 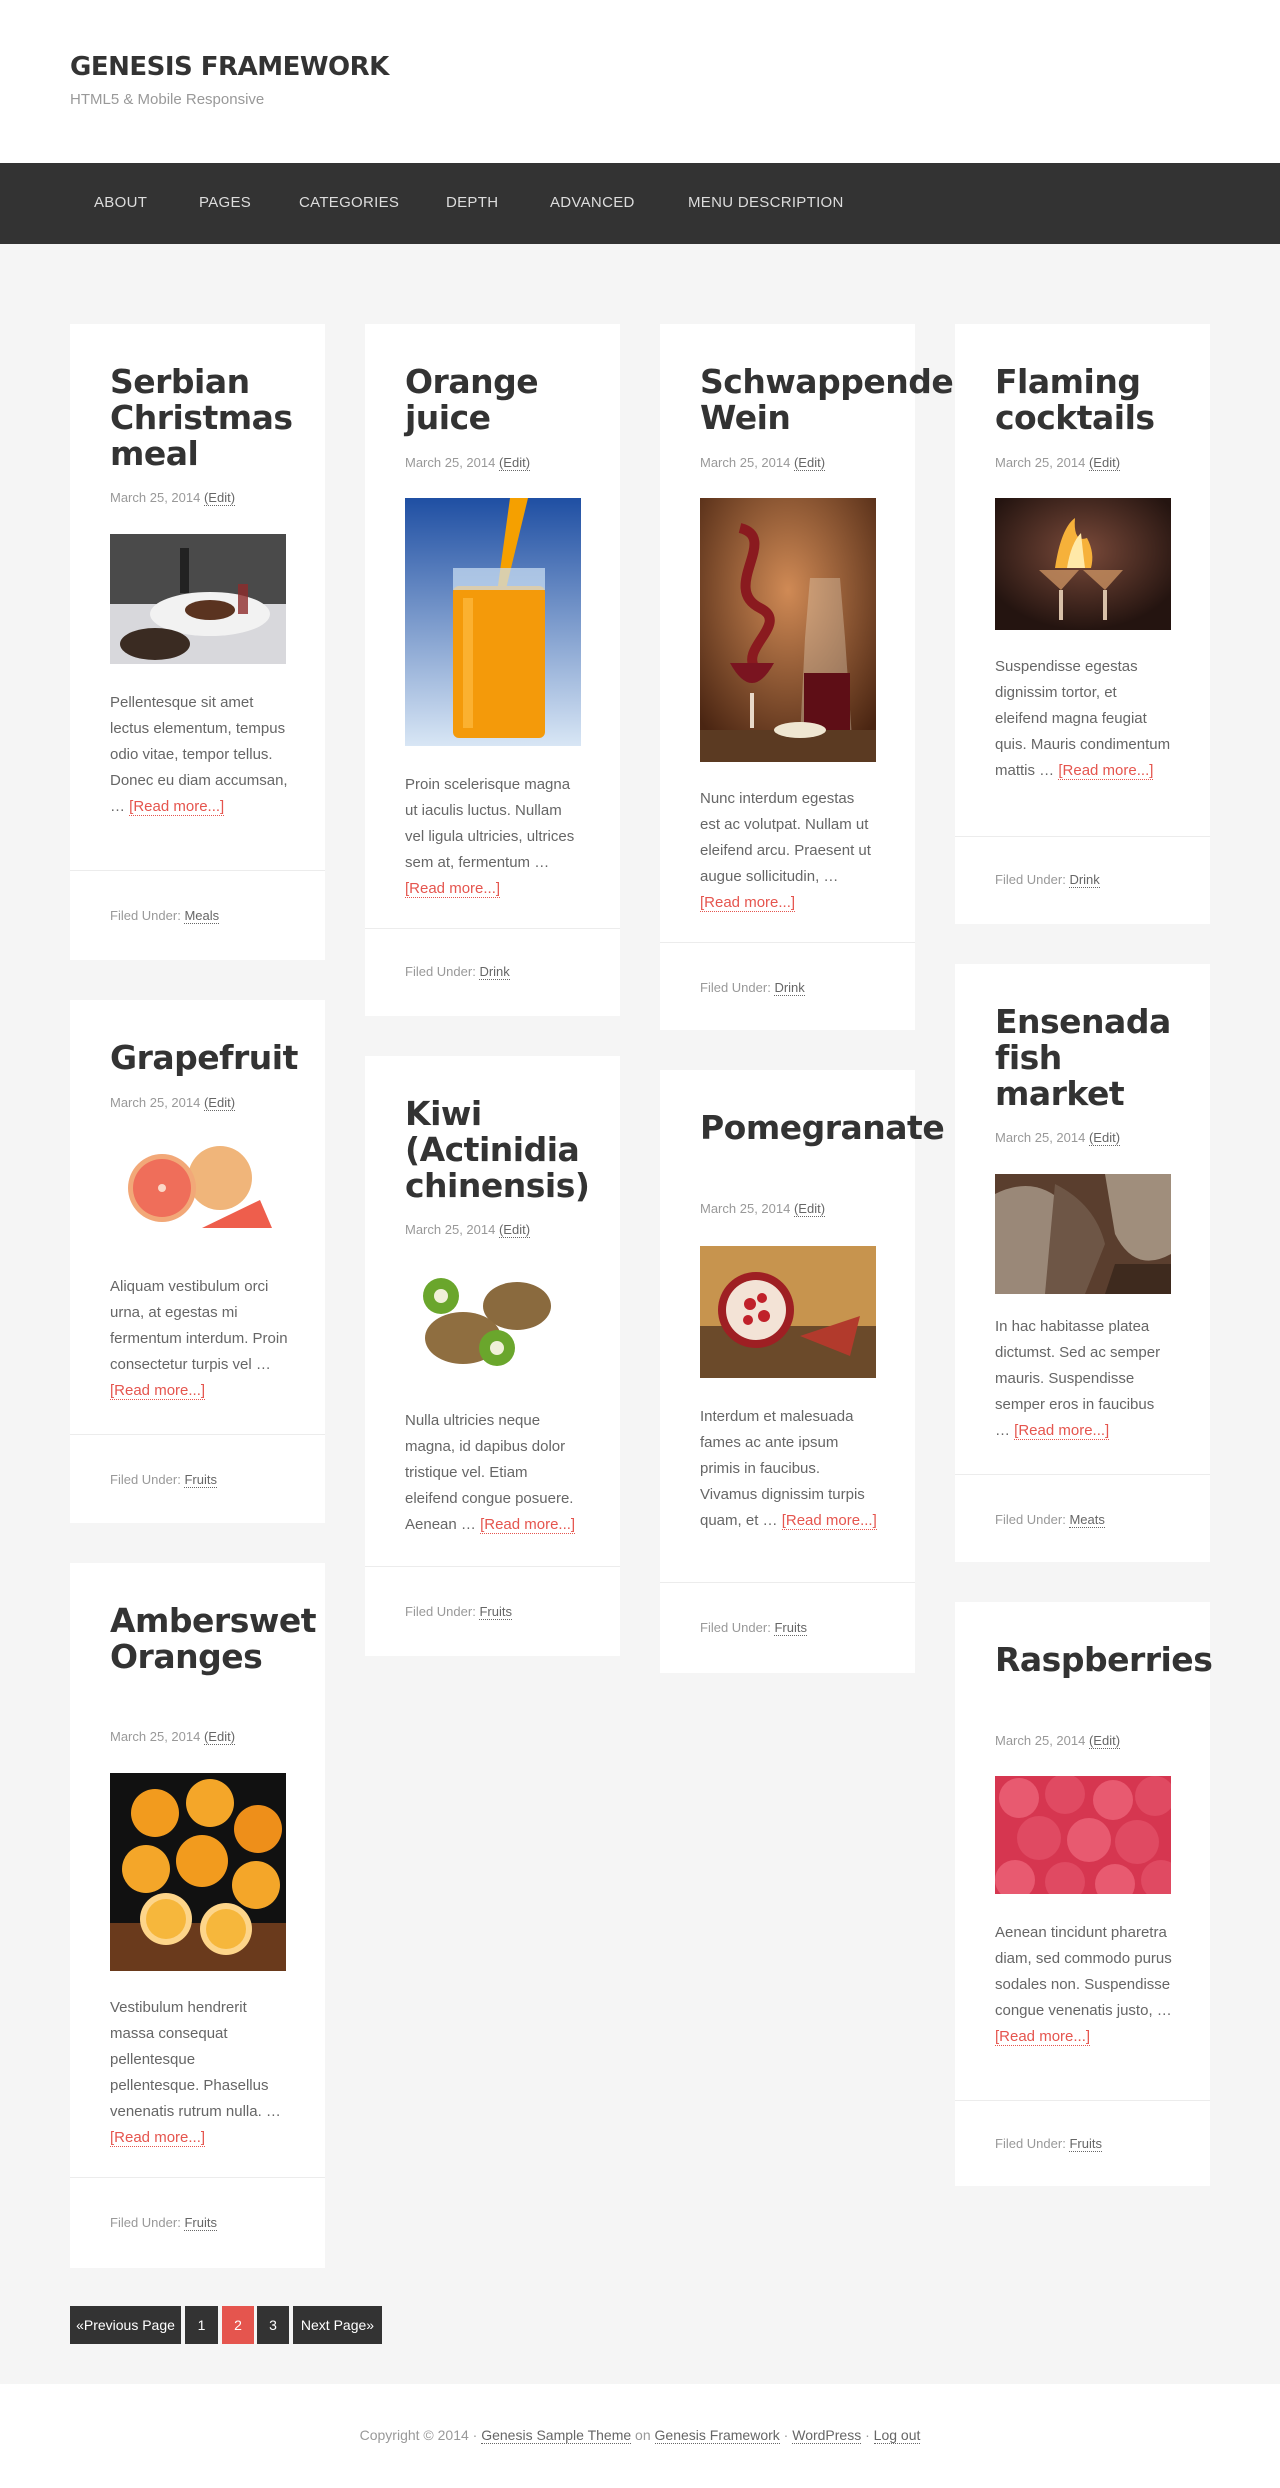 What do you see at coordinates (125, 2325) in the screenshot?
I see `previous-page-button: «Previous Page` at bounding box center [125, 2325].